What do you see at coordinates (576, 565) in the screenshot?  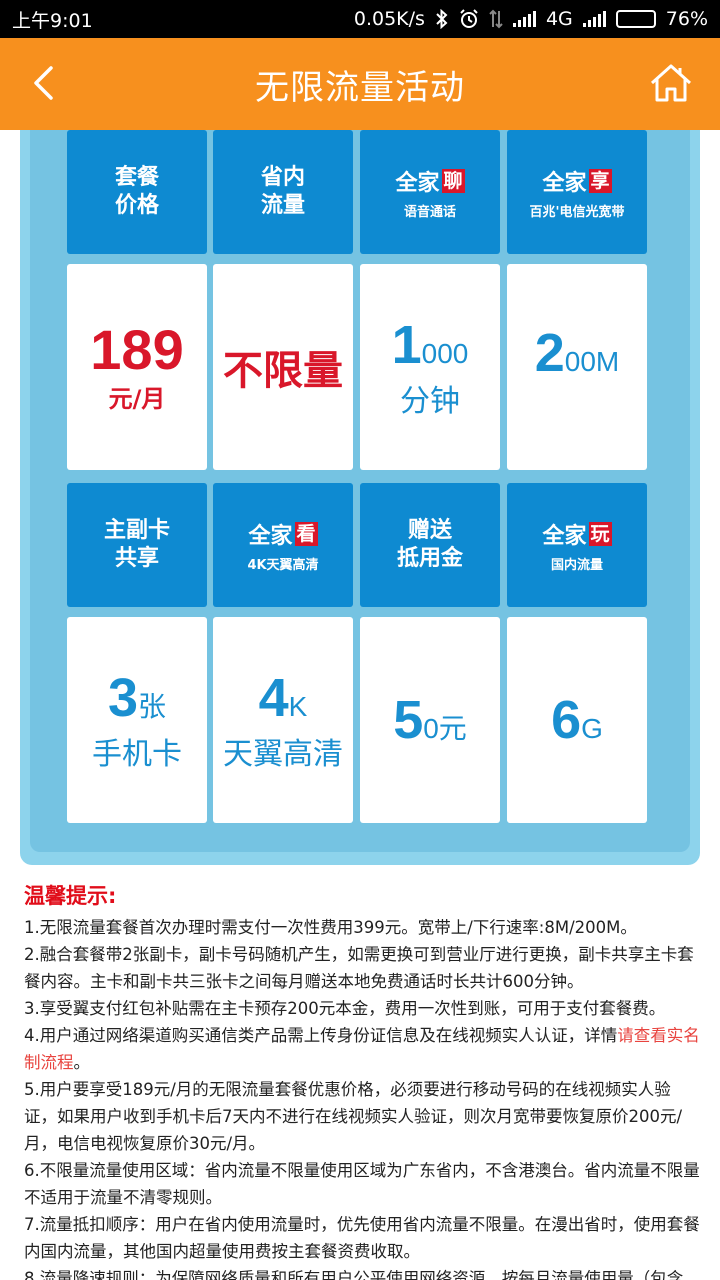 I see `tile-head-subtext: 国内流量` at bounding box center [576, 565].